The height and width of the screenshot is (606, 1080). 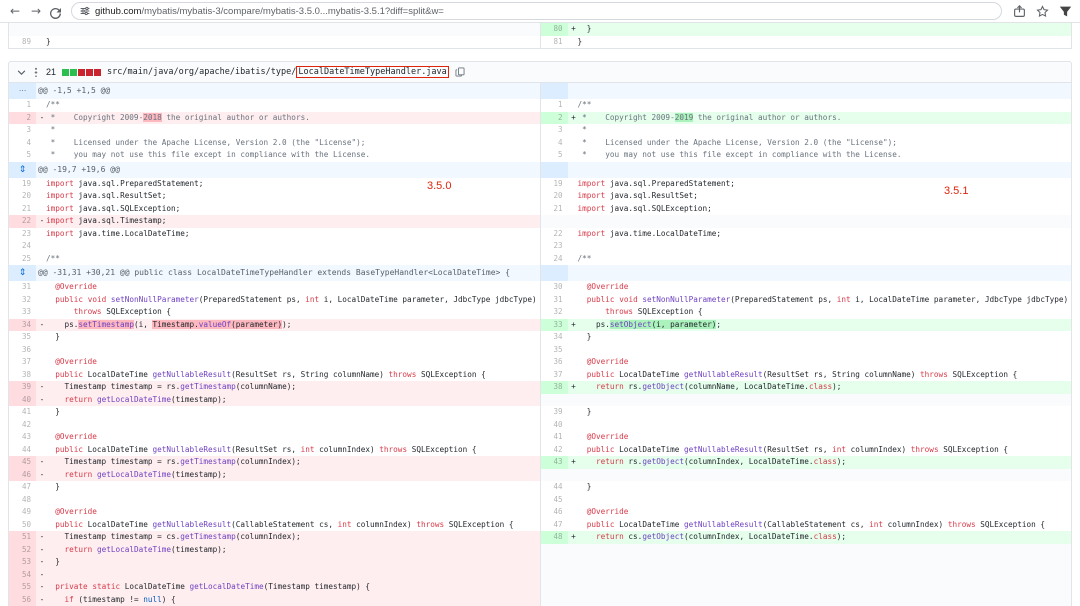 I want to click on line-number: 21, so click(x=554, y=209).